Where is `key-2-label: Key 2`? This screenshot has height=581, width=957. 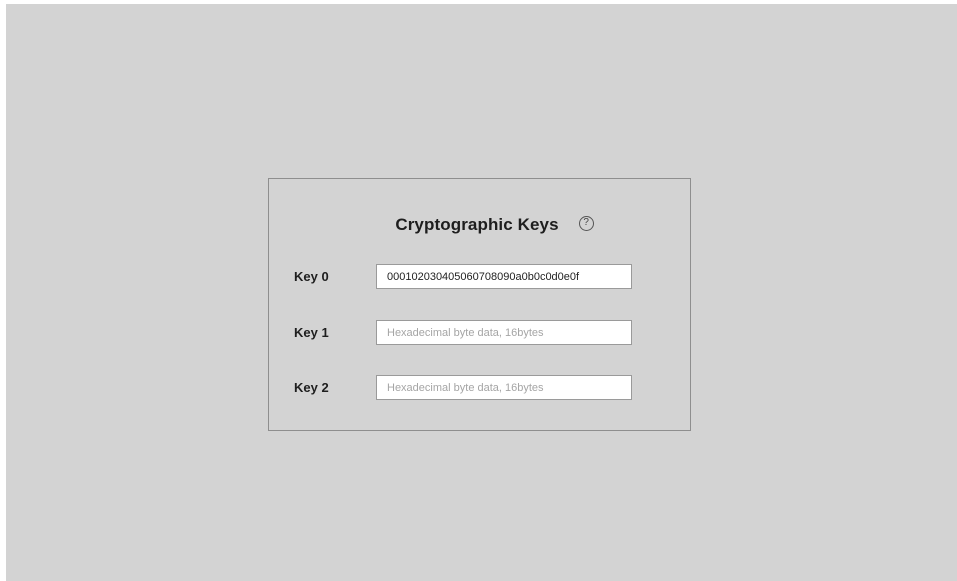 key-2-label: Key 2 is located at coordinates (311, 387).